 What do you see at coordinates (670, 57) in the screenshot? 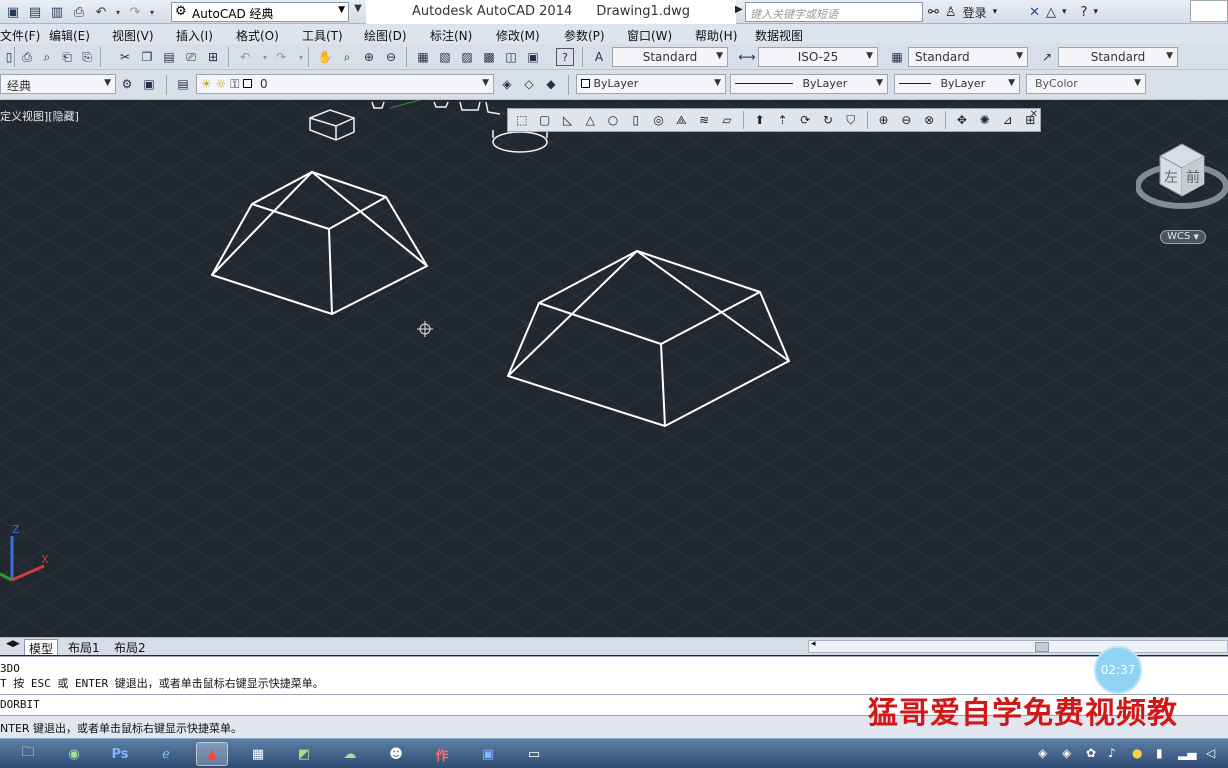
I see `text-style-select: Standard ▼` at bounding box center [670, 57].